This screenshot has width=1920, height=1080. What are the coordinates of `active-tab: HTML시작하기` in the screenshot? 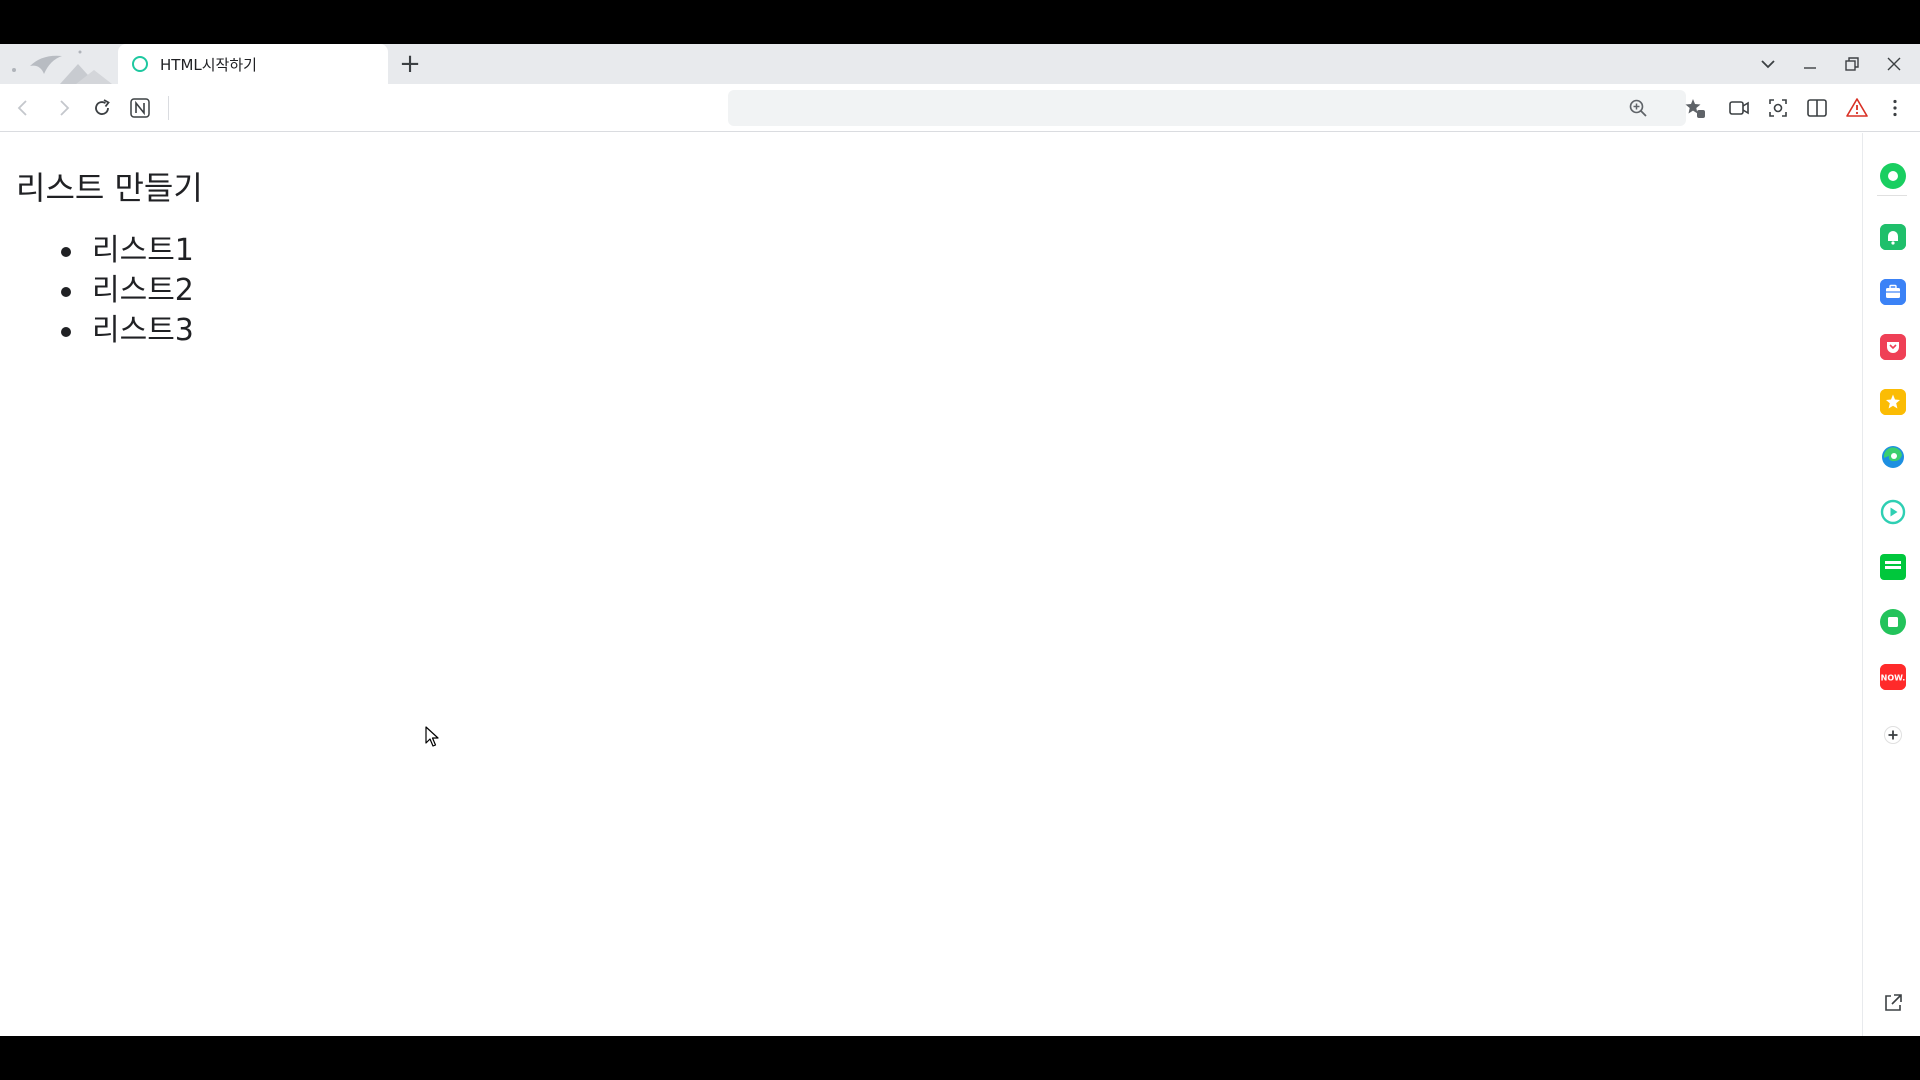 It's located at (253, 64).